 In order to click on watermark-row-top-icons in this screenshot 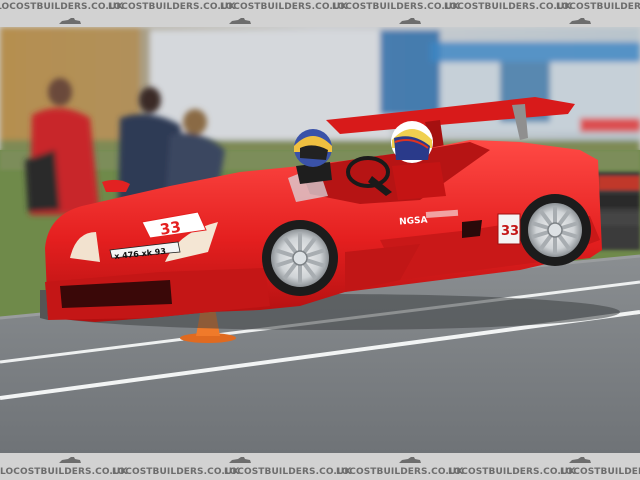, I will do `click(320, 21)`.